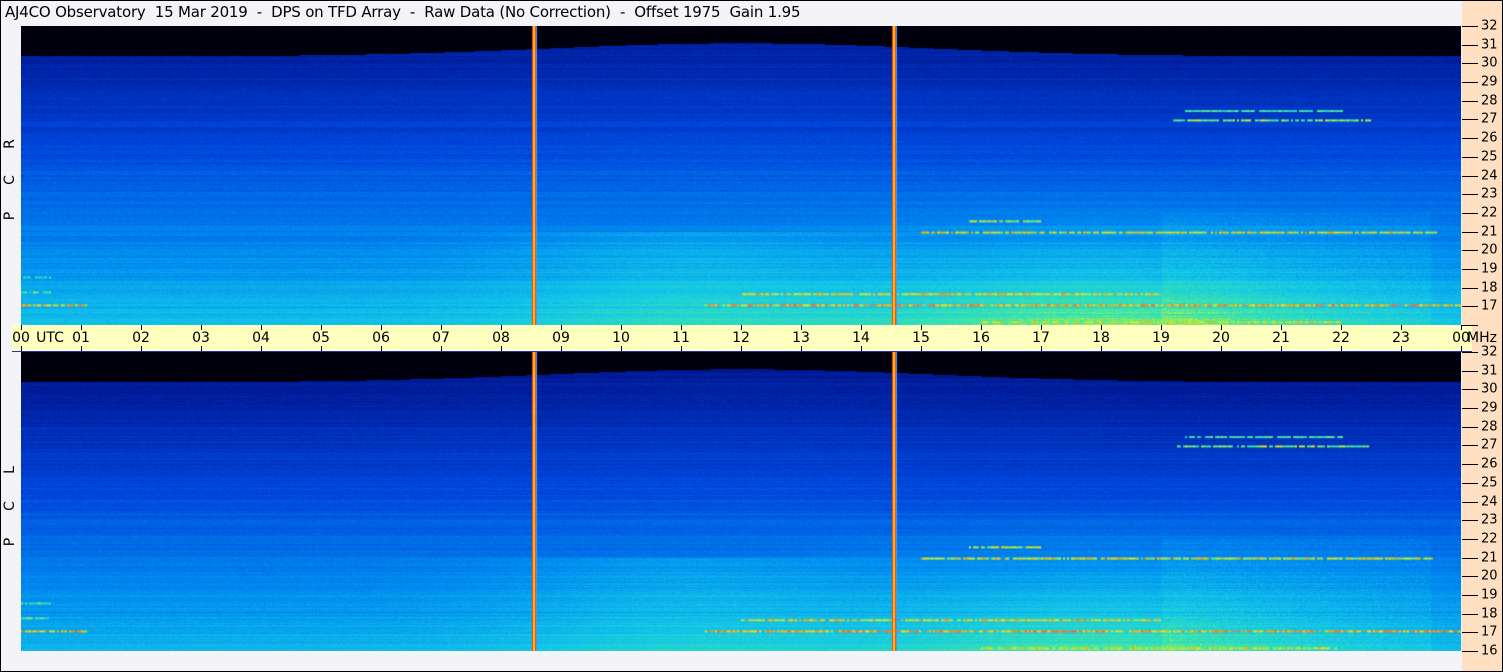 The width and height of the screenshot is (1503, 672). I want to click on time-tick-label: 14, so click(861, 338).